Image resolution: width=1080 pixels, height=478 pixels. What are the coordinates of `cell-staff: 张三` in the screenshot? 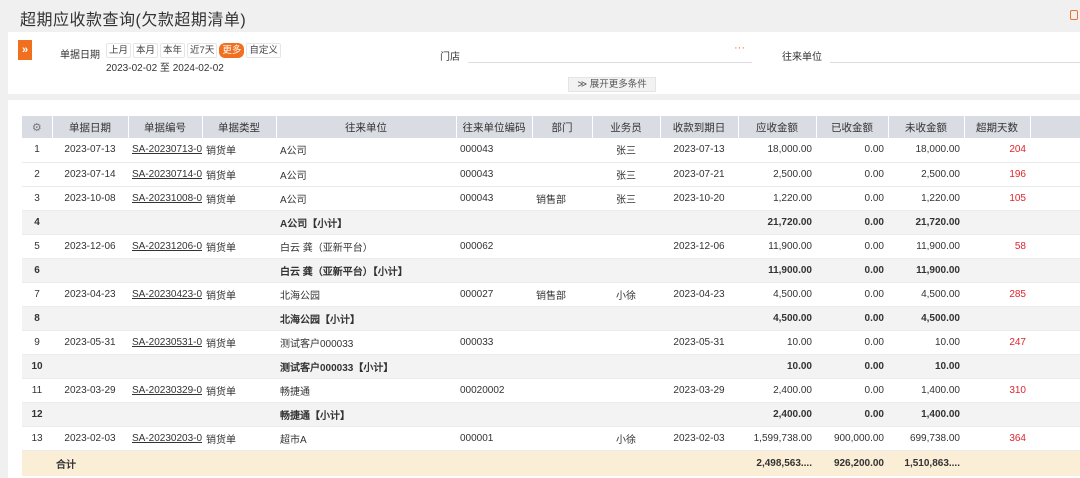 It's located at (626, 150).